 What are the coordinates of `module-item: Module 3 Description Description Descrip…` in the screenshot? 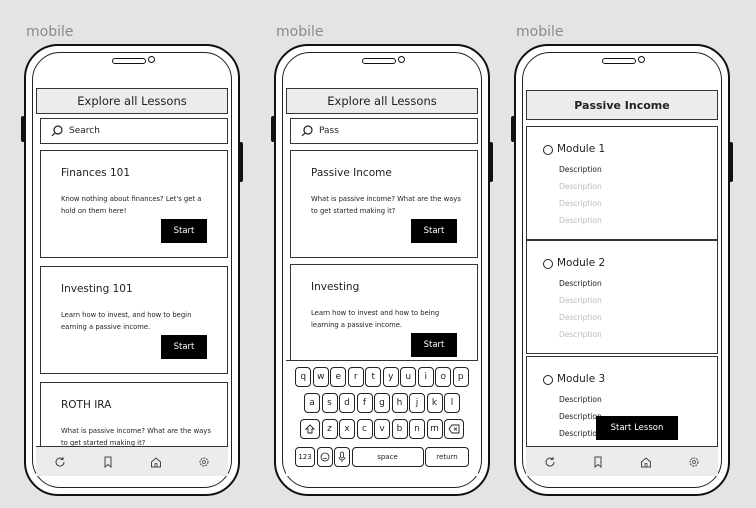 It's located at (622, 407).